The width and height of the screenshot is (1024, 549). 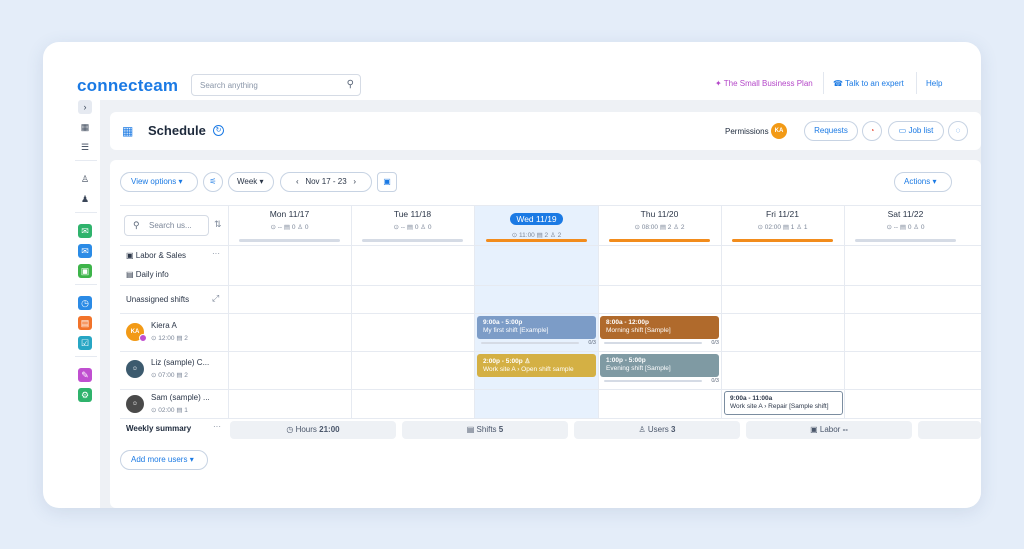 What do you see at coordinates (779, 406) in the screenshot?
I see `shift-desc: Work site A › Repair [Sample shift]` at bounding box center [779, 406].